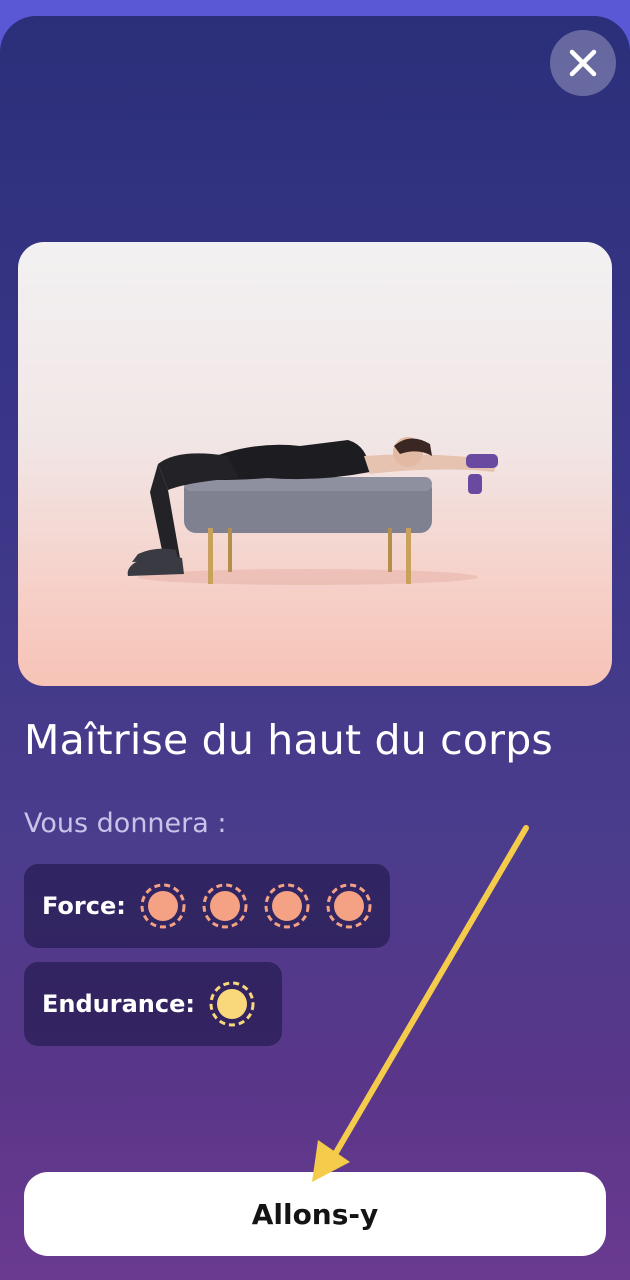 The width and height of the screenshot is (630, 1280). Describe the element at coordinates (288, 740) in the screenshot. I see `workout-title: Maîtrise du haut du corps` at that location.